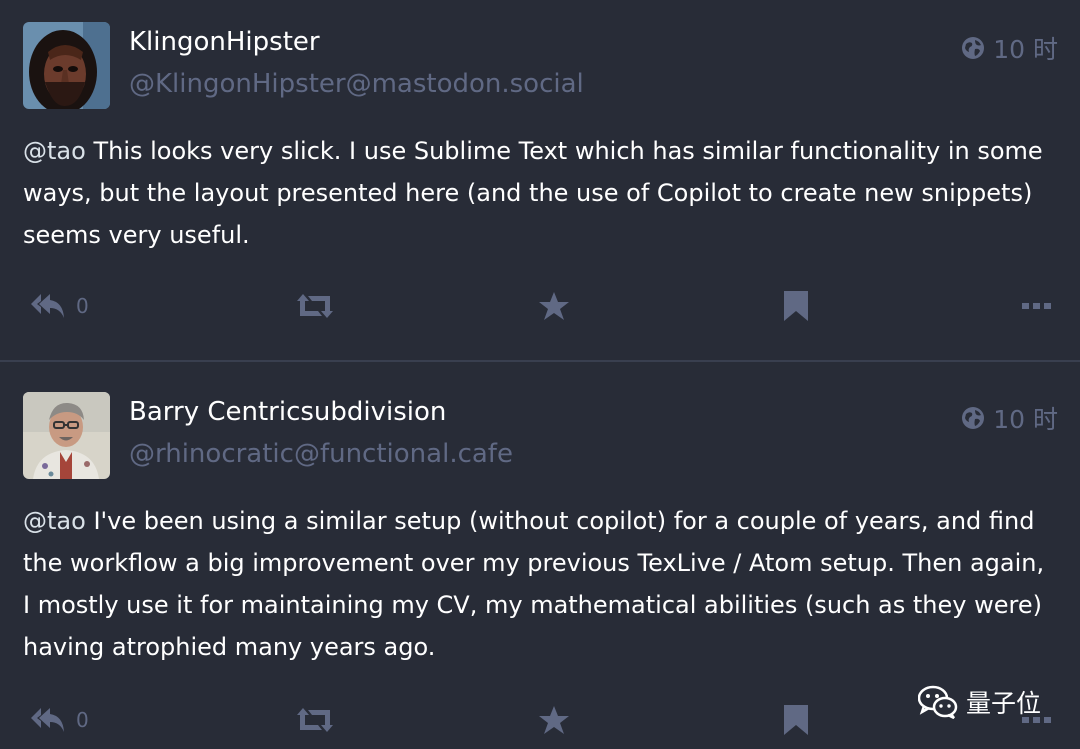 The width and height of the screenshot is (1080, 749). I want to click on more-button, so click(1037, 306).